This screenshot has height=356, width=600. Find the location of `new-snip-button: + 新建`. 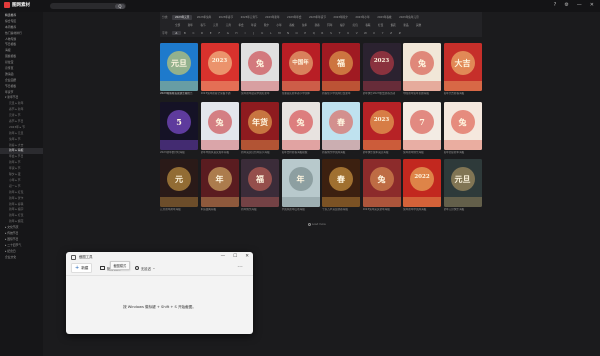

new-snip-button: + 新建 is located at coordinates (82, 268).